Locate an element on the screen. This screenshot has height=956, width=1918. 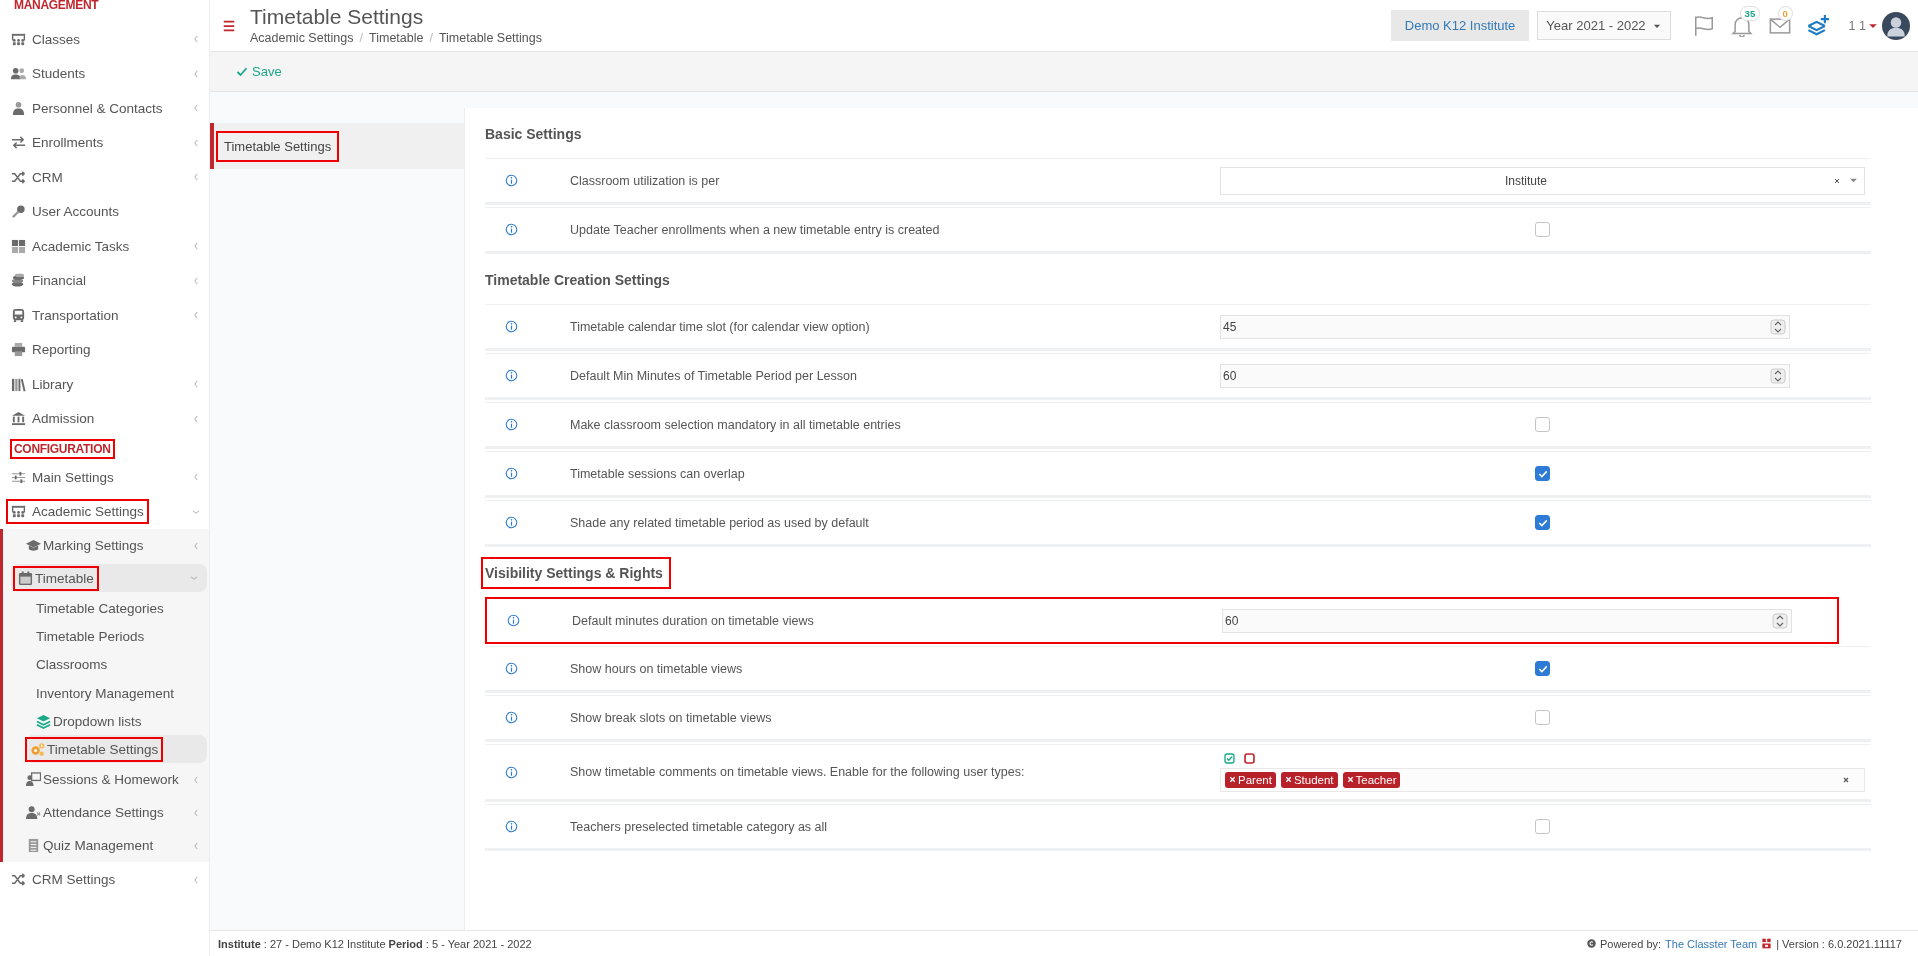
sidebar-item: Marking Settings is located at coordinates (106, 545).